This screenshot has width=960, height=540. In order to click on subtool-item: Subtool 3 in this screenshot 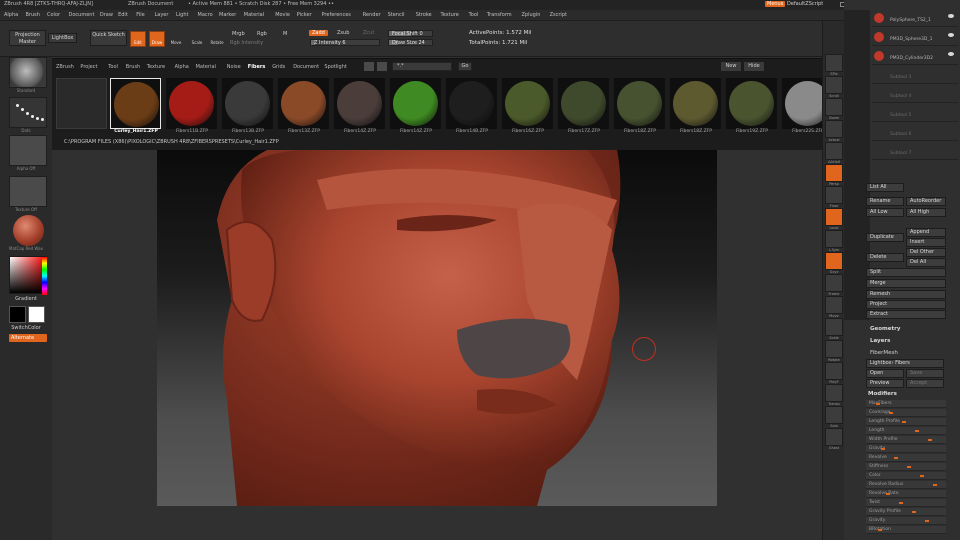, I will do `click(915, 76)`.